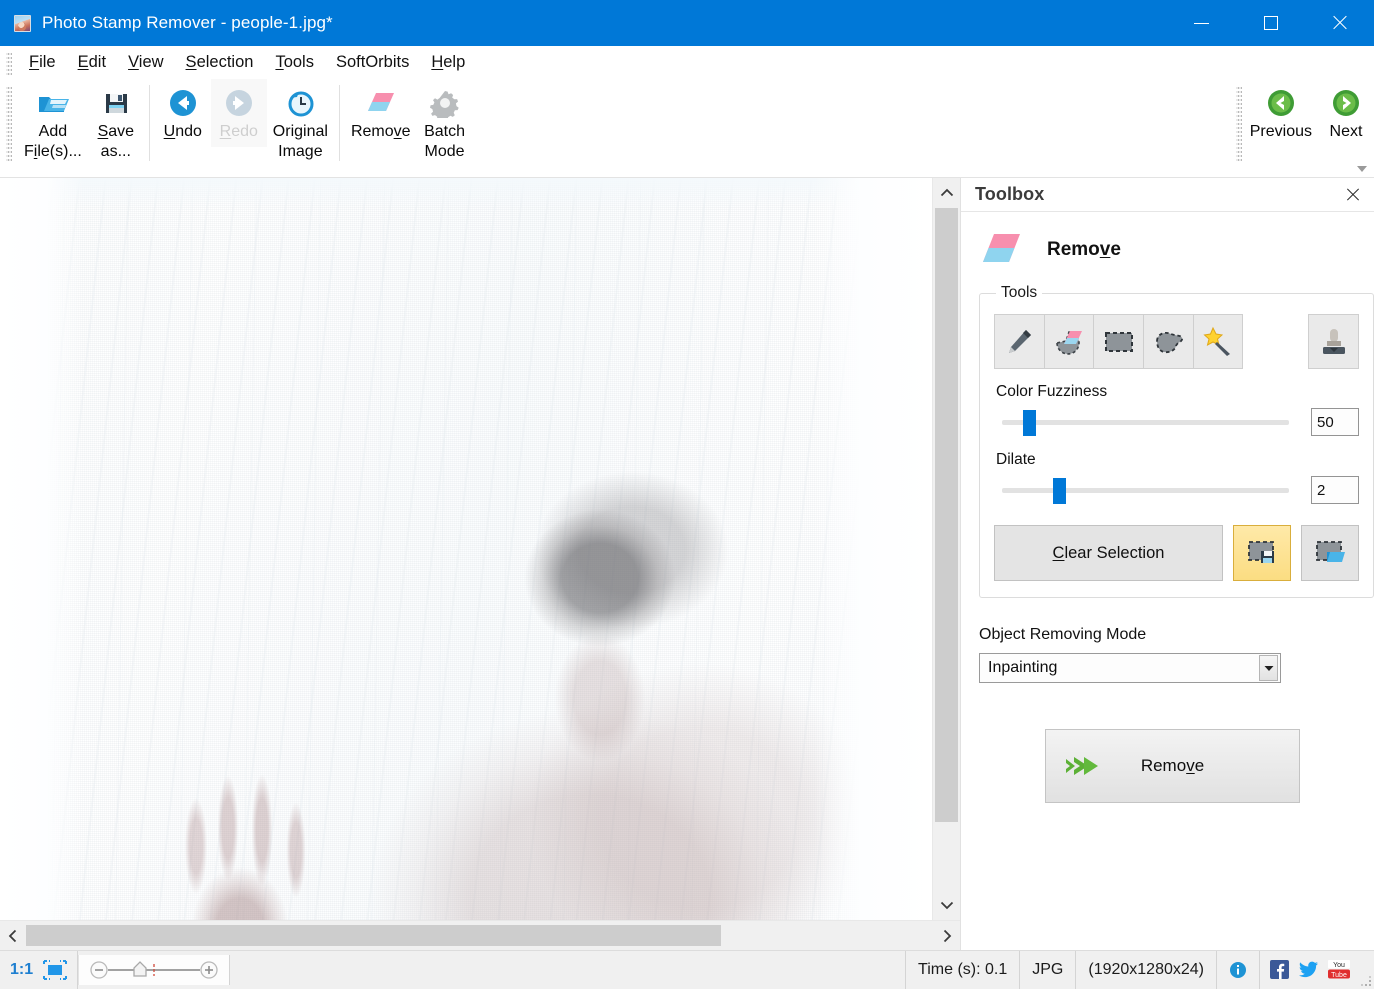 The width and height of the screenshot is (1374, 989). I want to click on zoom-ratio-label: 1:1, so click(19, 970).